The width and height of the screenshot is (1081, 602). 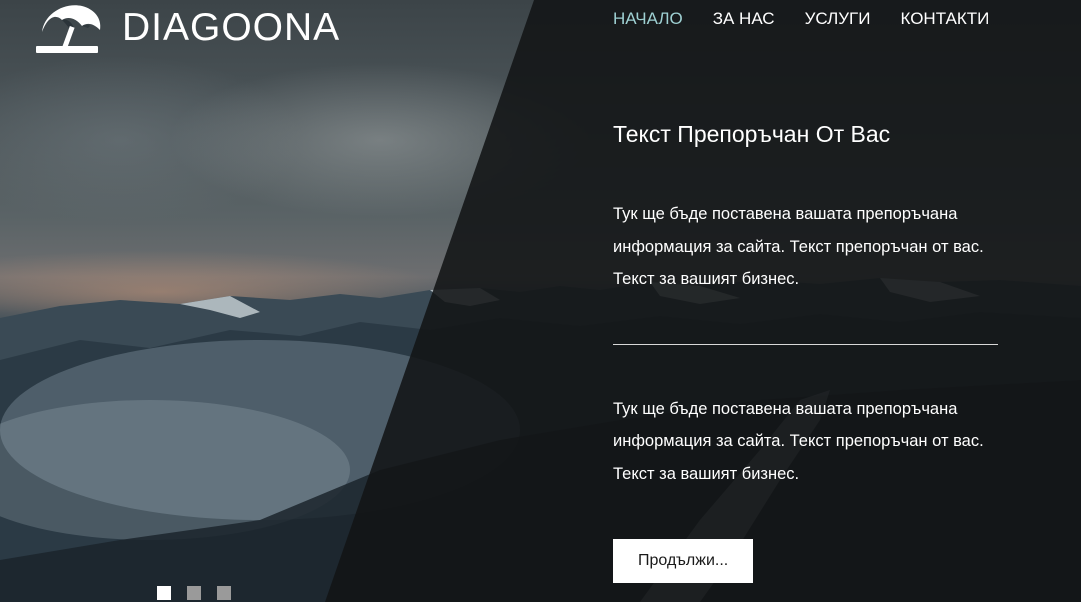 What do you see at coordinates (801, 19) in the screenshot?
I see `main-nav: НАЧАЛО ЗА НАС УСЛУГИ КОНТАКТИ` at bounding box center [801, 19].